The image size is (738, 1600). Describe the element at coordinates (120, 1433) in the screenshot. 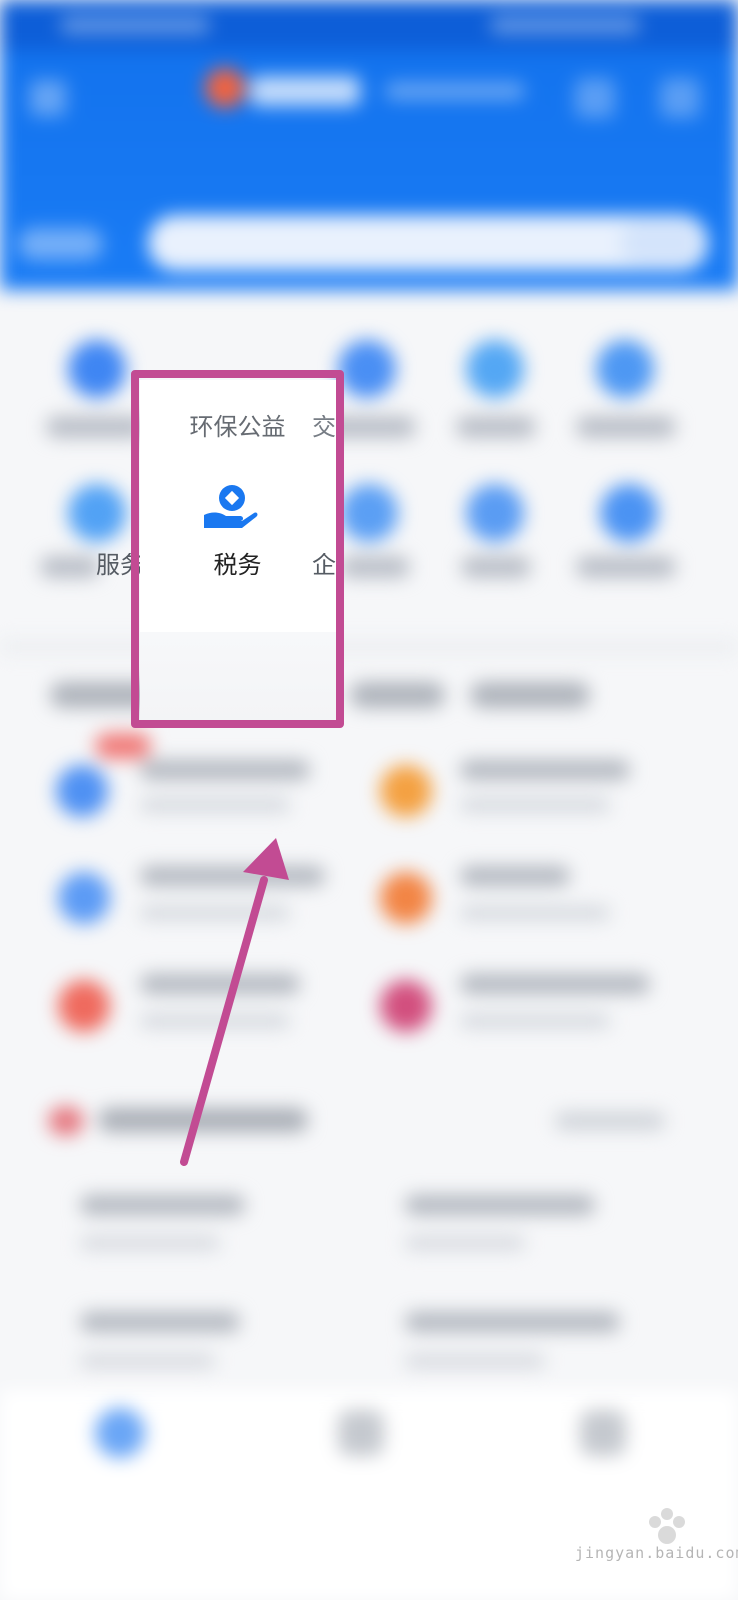

I see `nav-home-icon` at that location.